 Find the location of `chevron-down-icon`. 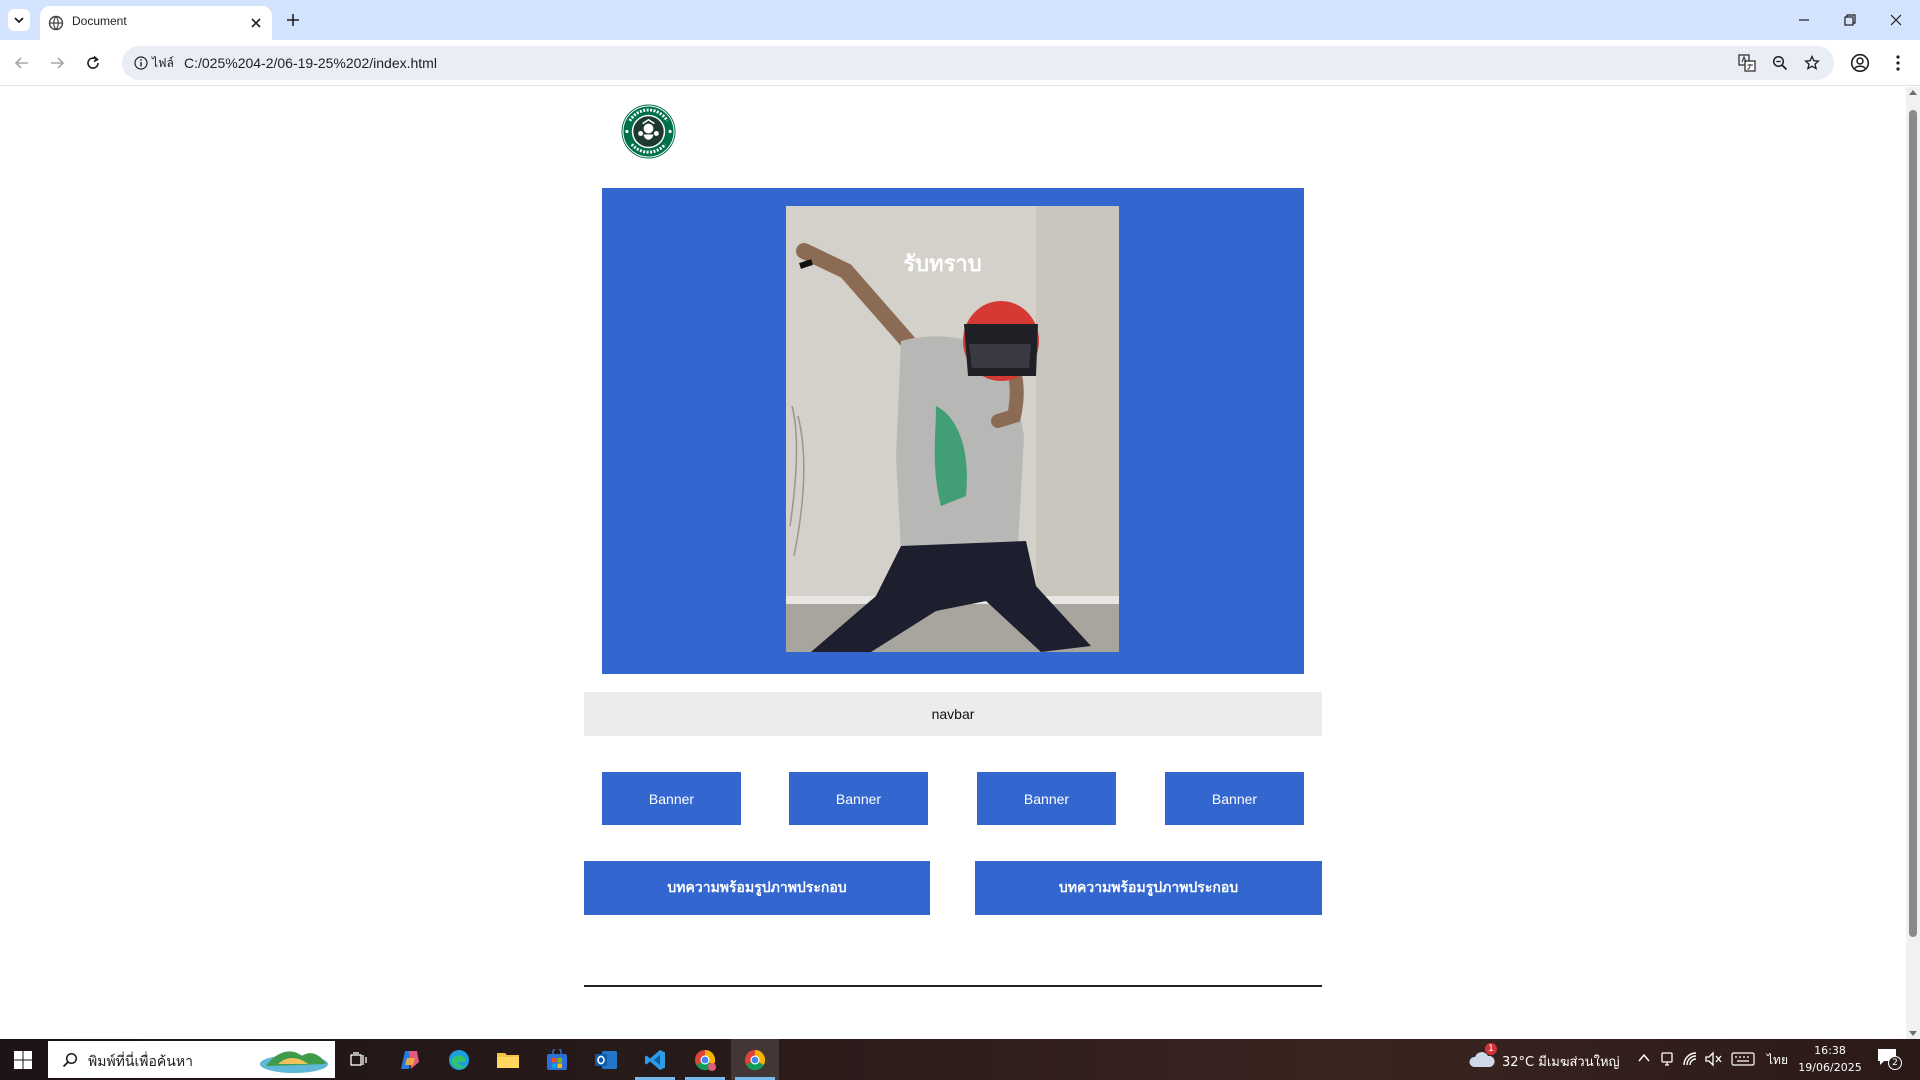

chevron-down-icon is located at coordinates (19, 20).